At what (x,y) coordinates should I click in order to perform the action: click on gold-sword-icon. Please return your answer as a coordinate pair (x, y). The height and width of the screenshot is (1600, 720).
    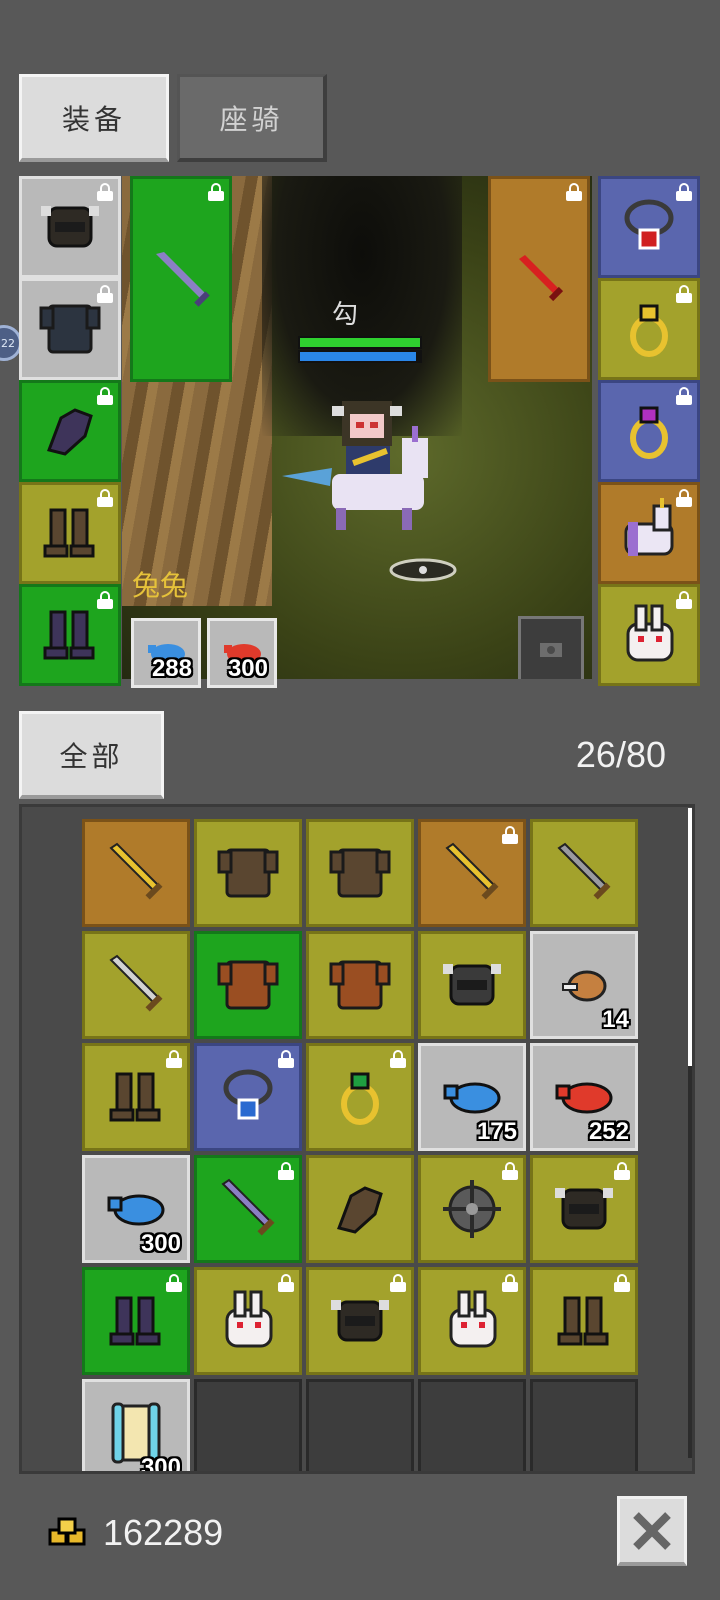
    Looking at the image, I should click on (136, 871).